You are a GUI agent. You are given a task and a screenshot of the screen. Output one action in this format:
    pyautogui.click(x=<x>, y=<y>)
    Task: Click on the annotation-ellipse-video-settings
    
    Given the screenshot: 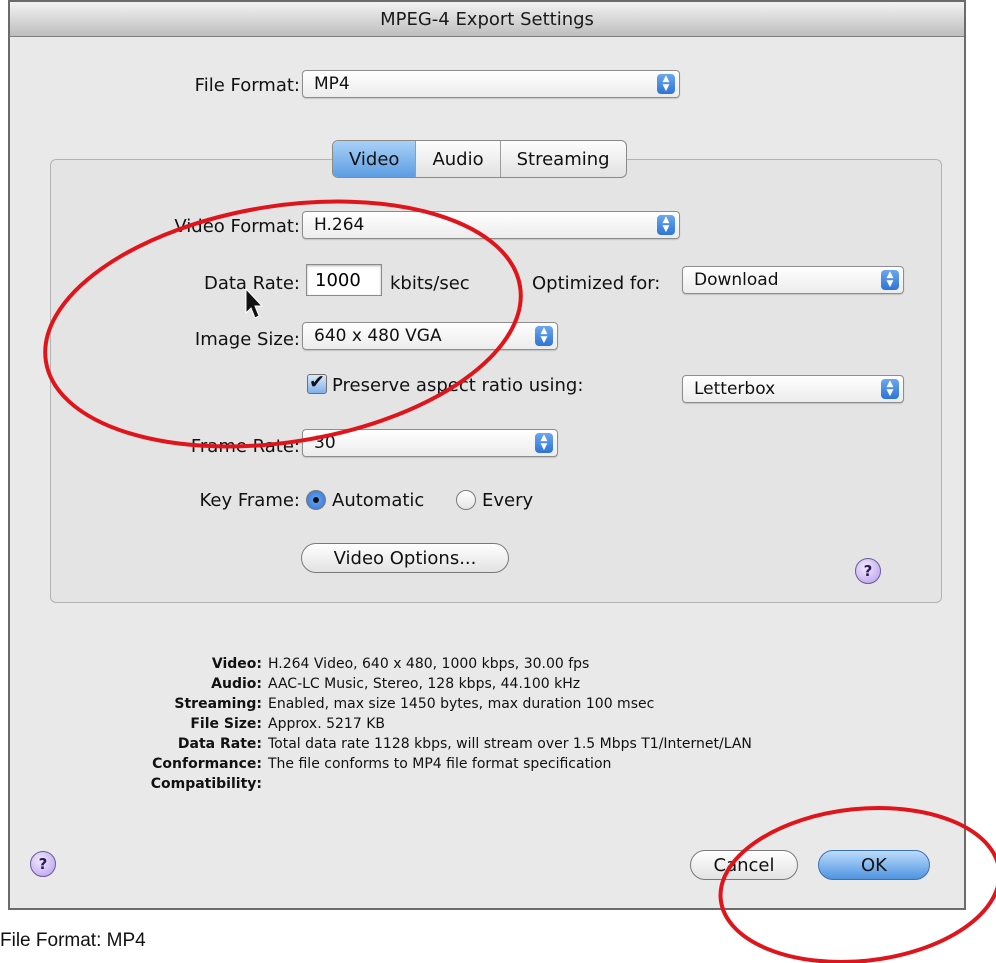 What is the action you would take?
    pyautogui.click(x=283, y=324)
    